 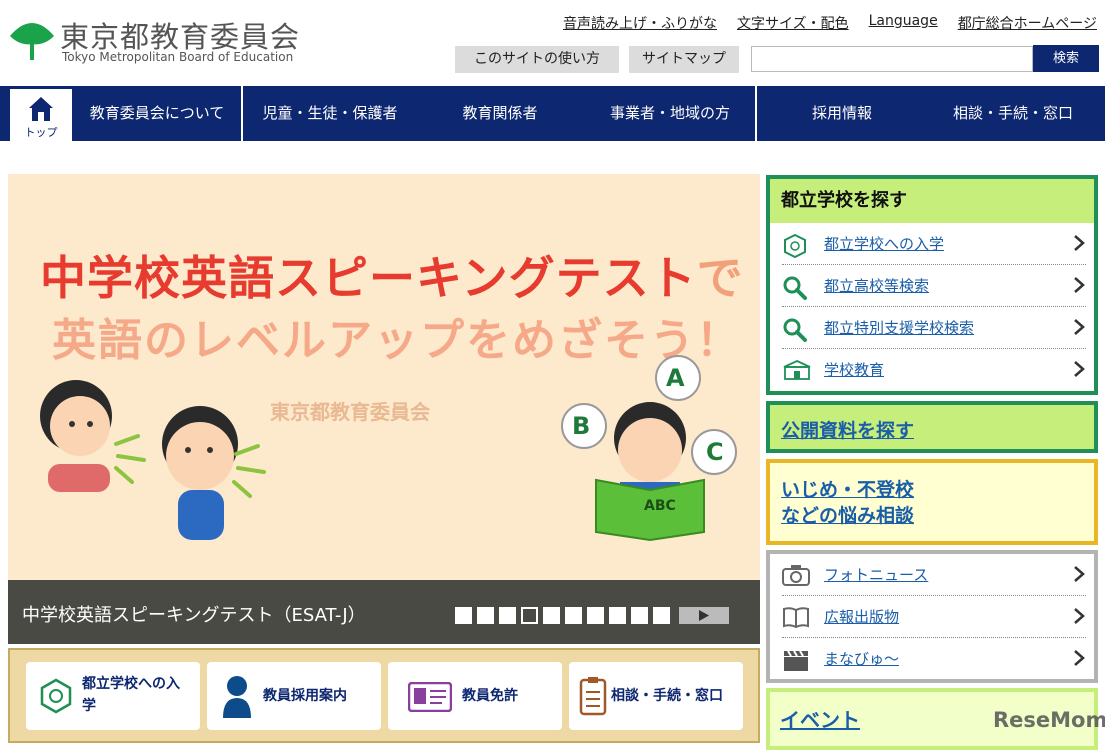 I want to click on sidebar-item-school-education: 学校教育, so click(x=934, y=370).